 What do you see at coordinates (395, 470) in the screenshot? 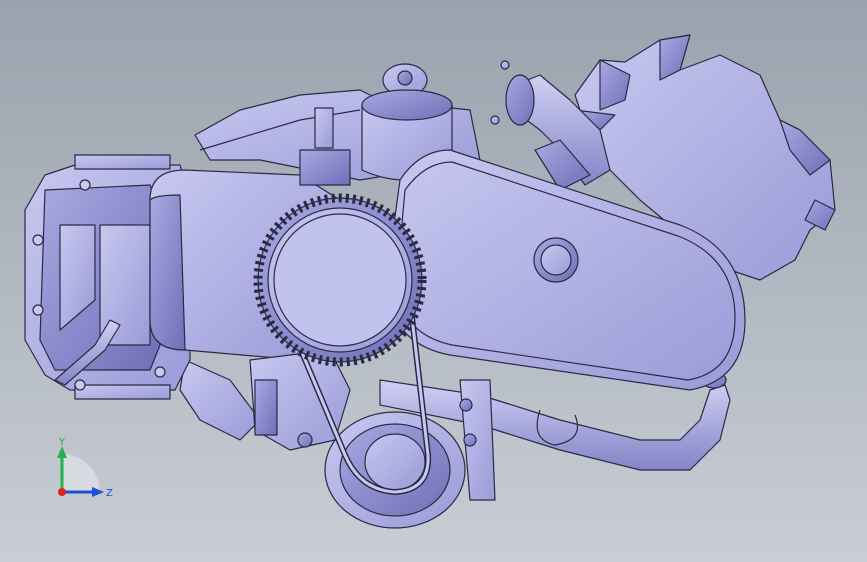
I see `driven-pulley` at bounding box center [395, 470].